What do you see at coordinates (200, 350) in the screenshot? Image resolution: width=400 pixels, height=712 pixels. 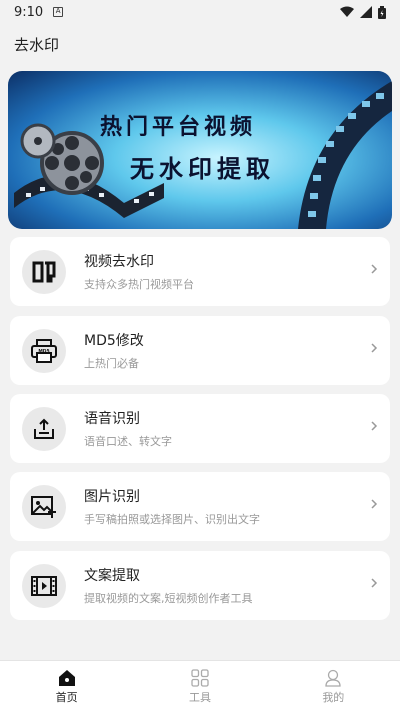 I see `feature-card-md5: MD5 MD5修改 上热门必备` at bounding box center [200, 350].